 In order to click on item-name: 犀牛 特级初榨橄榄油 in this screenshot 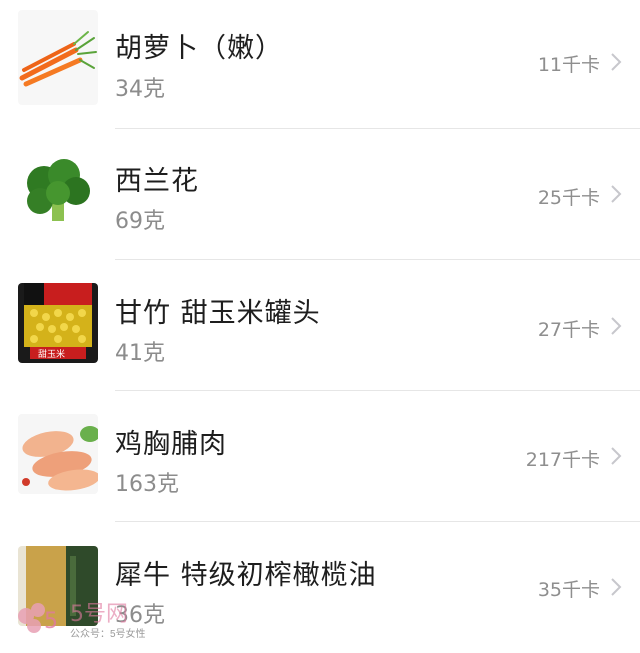, I will do `click(246, 575)`.